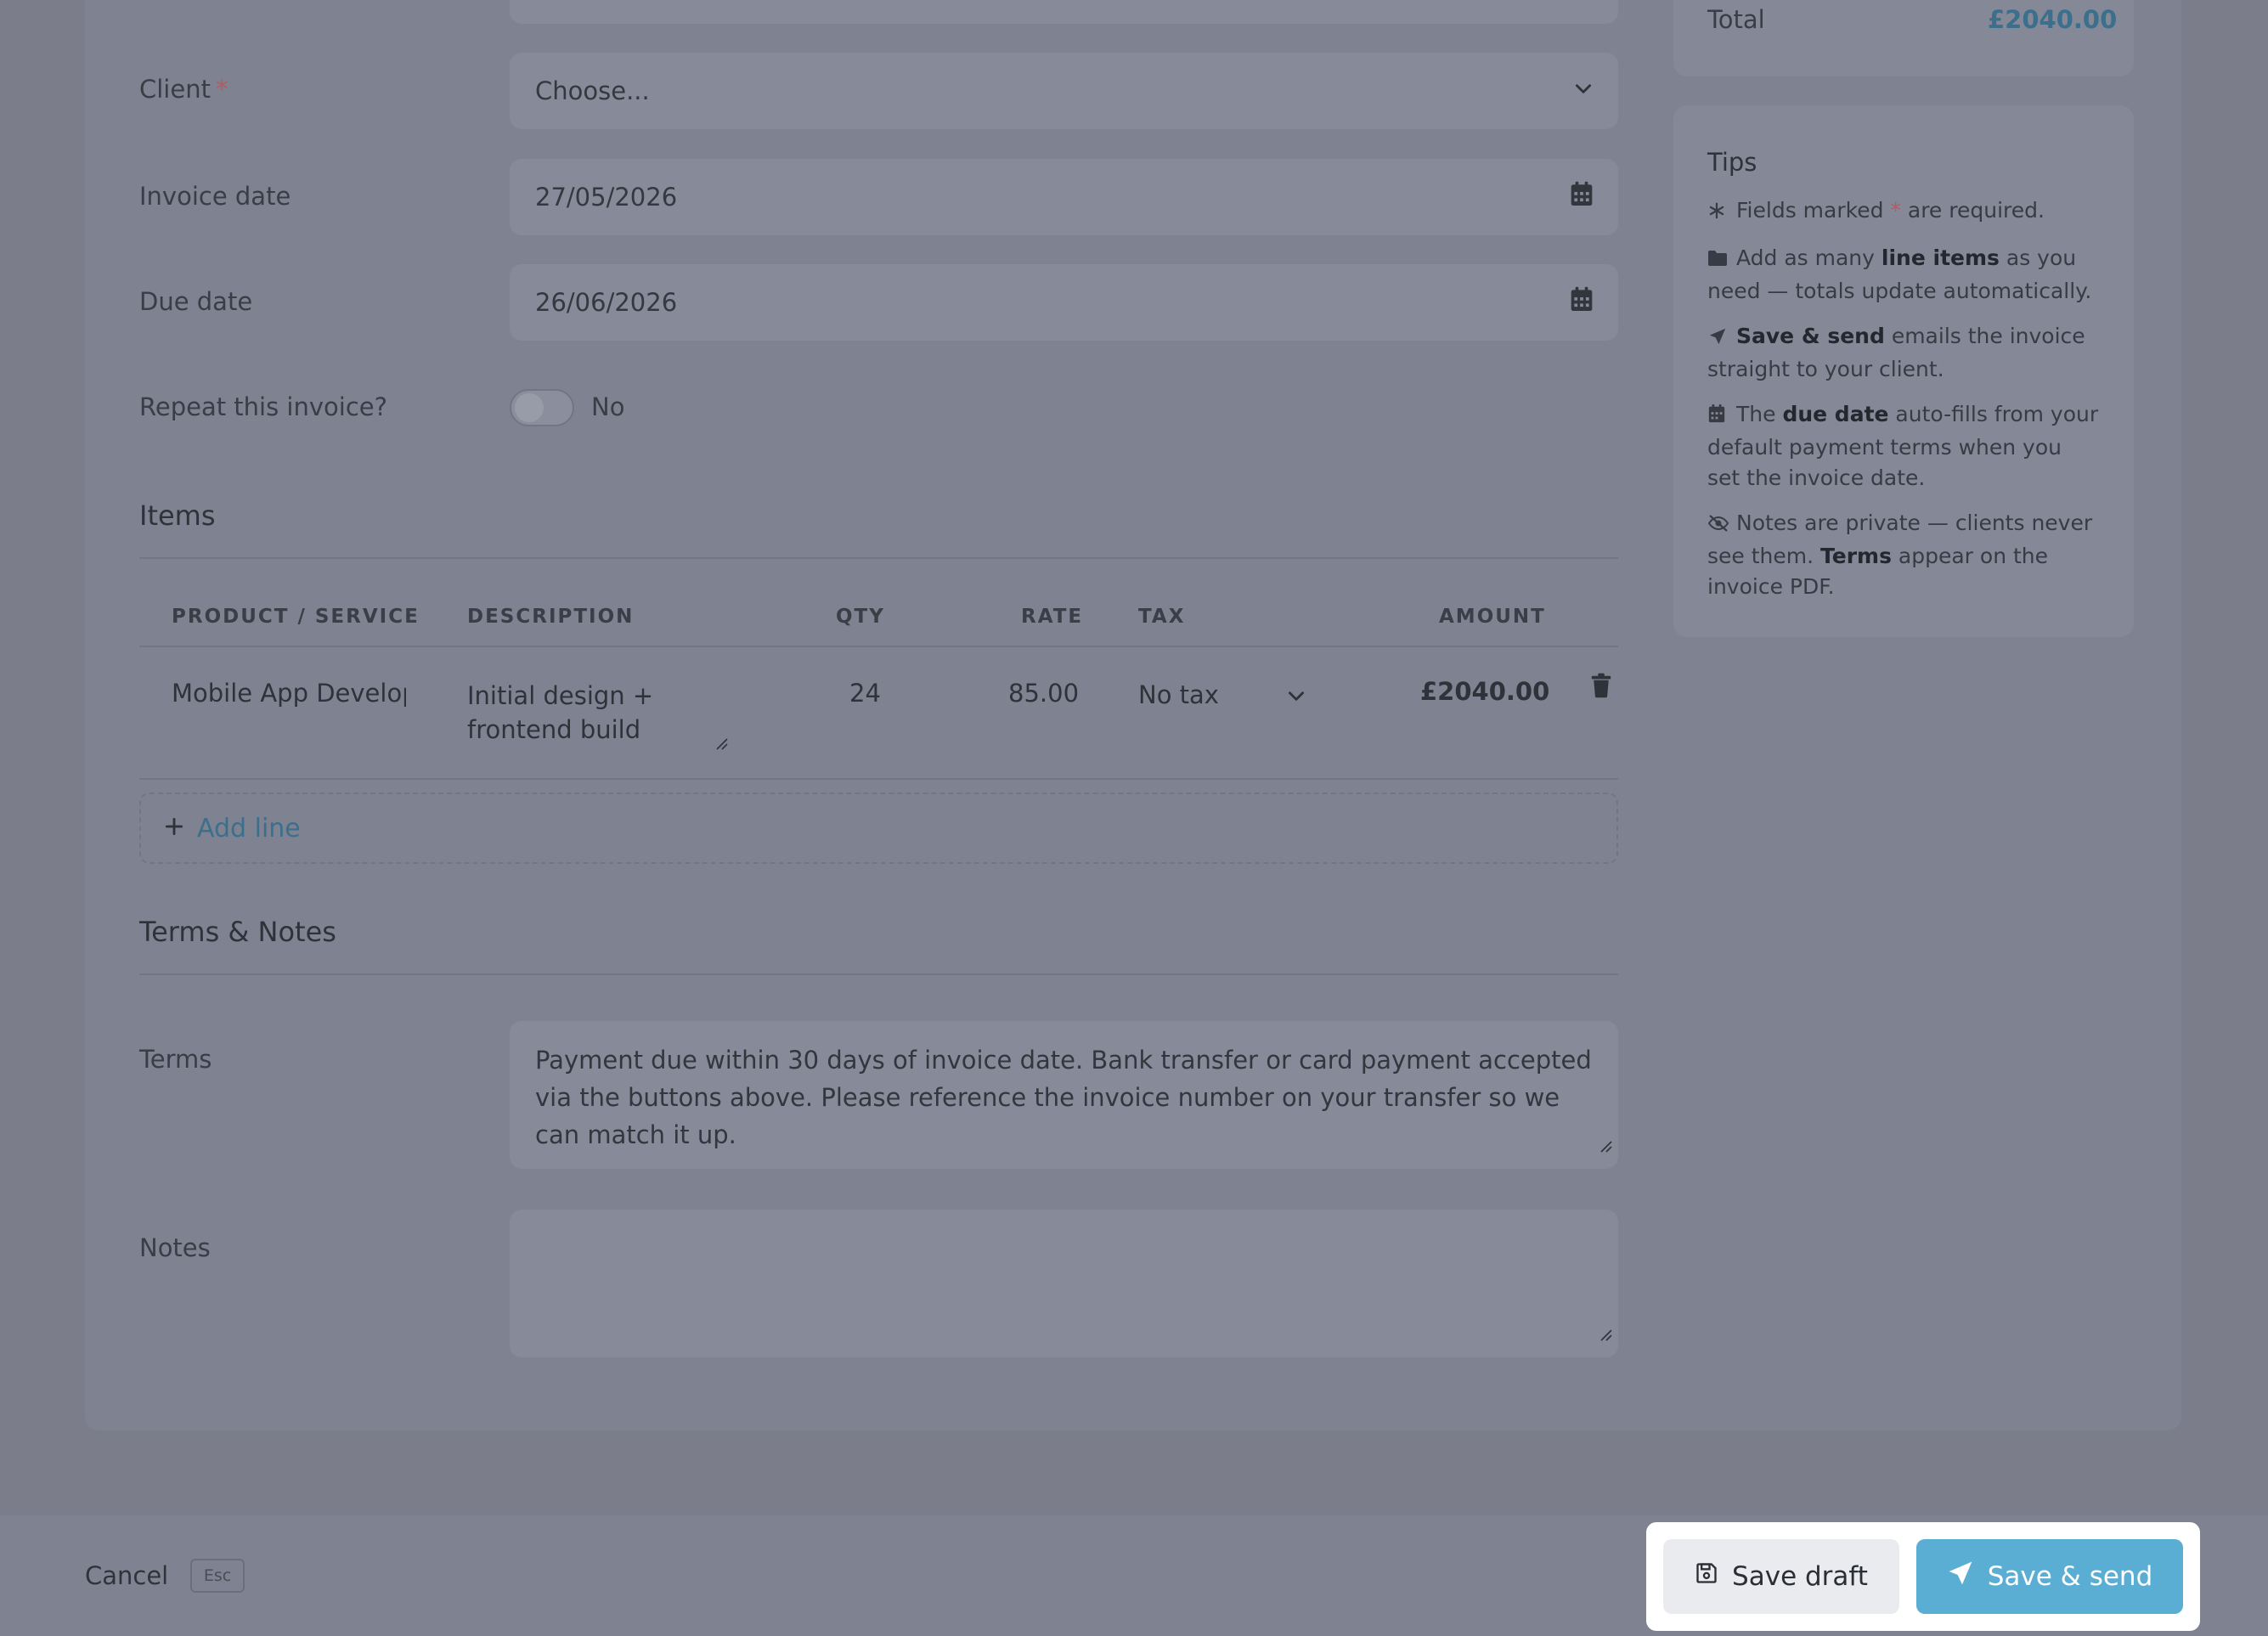  I want to click on save-draft-button: Save draft, so click(1781, 1577).